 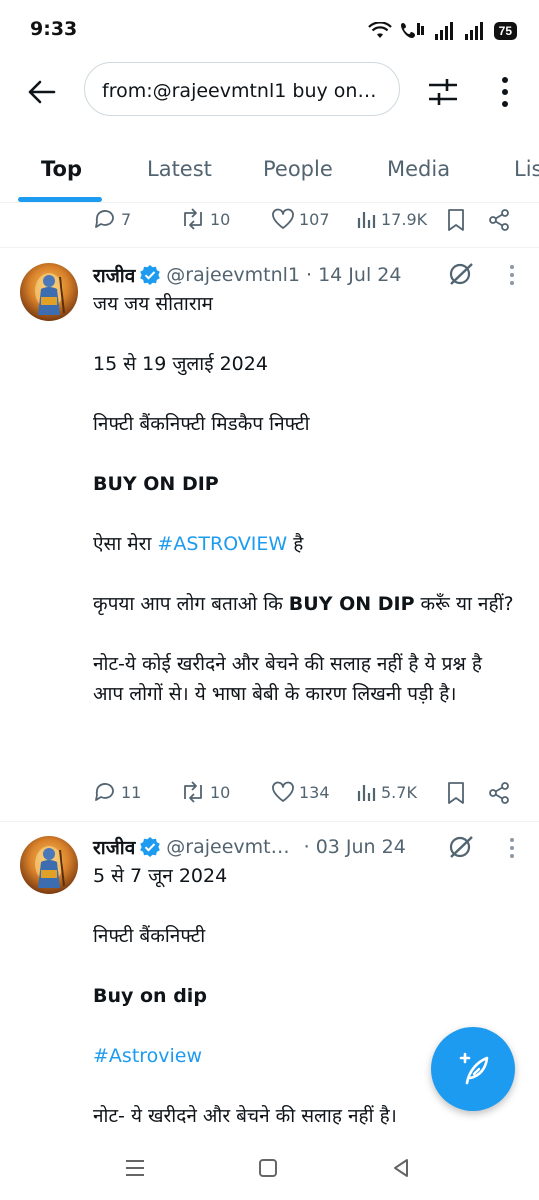 I want to click on tweet-line: निफ्टी बैंकनिफ्टी, so click(x=149, y=936).